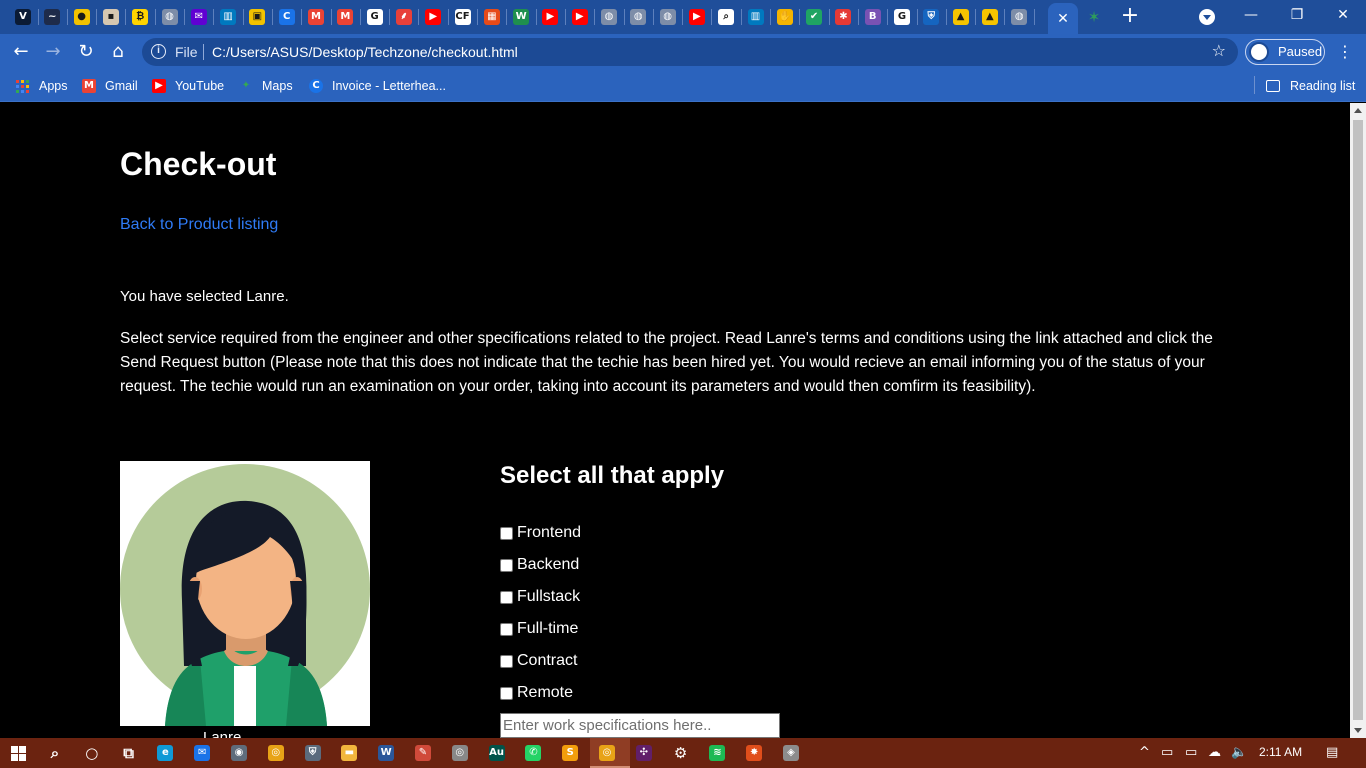 The height and width of the screenshot is (768, 1366). I want to click on taskbar-app: e, so click(165, 753).